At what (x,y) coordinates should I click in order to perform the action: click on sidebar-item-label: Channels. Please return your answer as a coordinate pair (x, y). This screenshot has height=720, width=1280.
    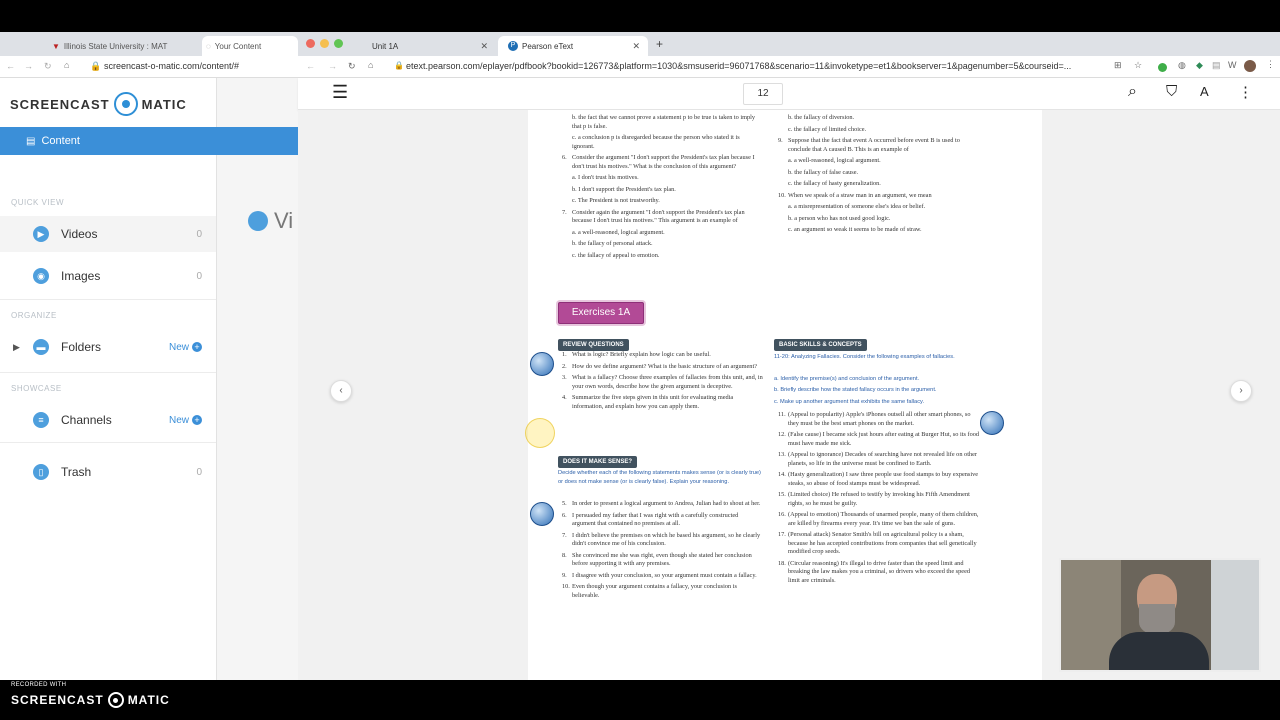
    Looking at the image, I should click on (86, 420).